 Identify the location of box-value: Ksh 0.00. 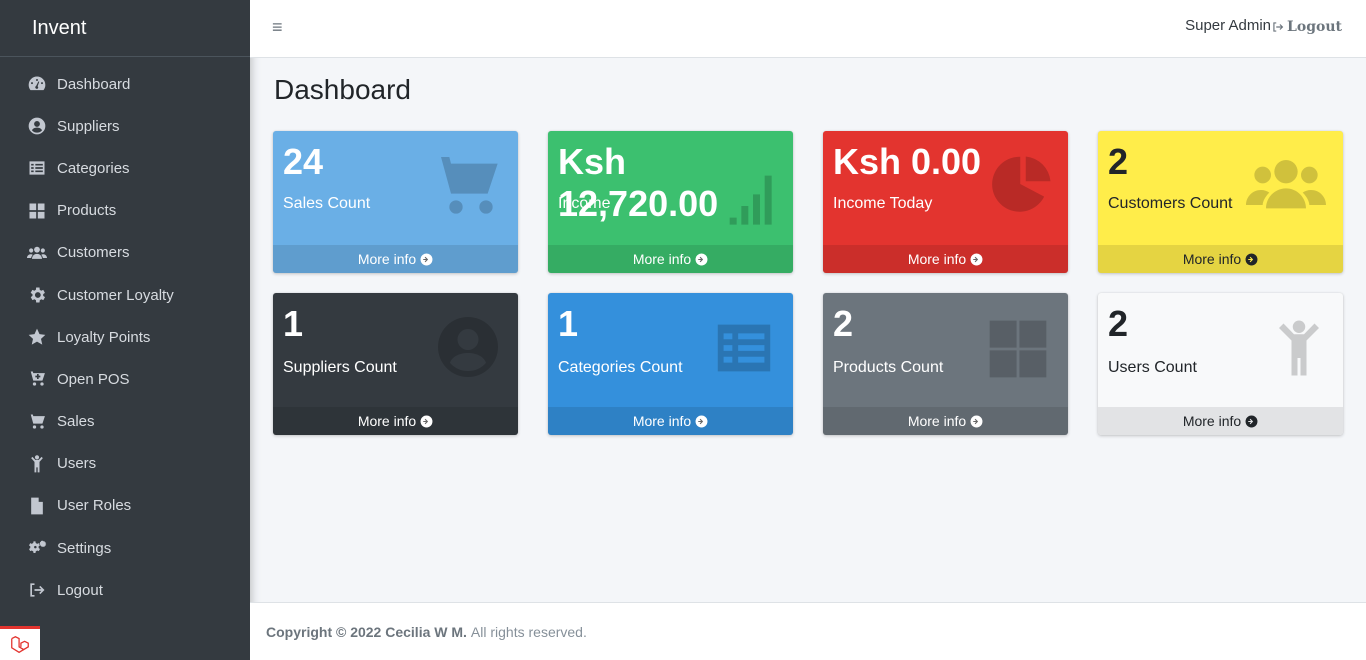
(907, 161).